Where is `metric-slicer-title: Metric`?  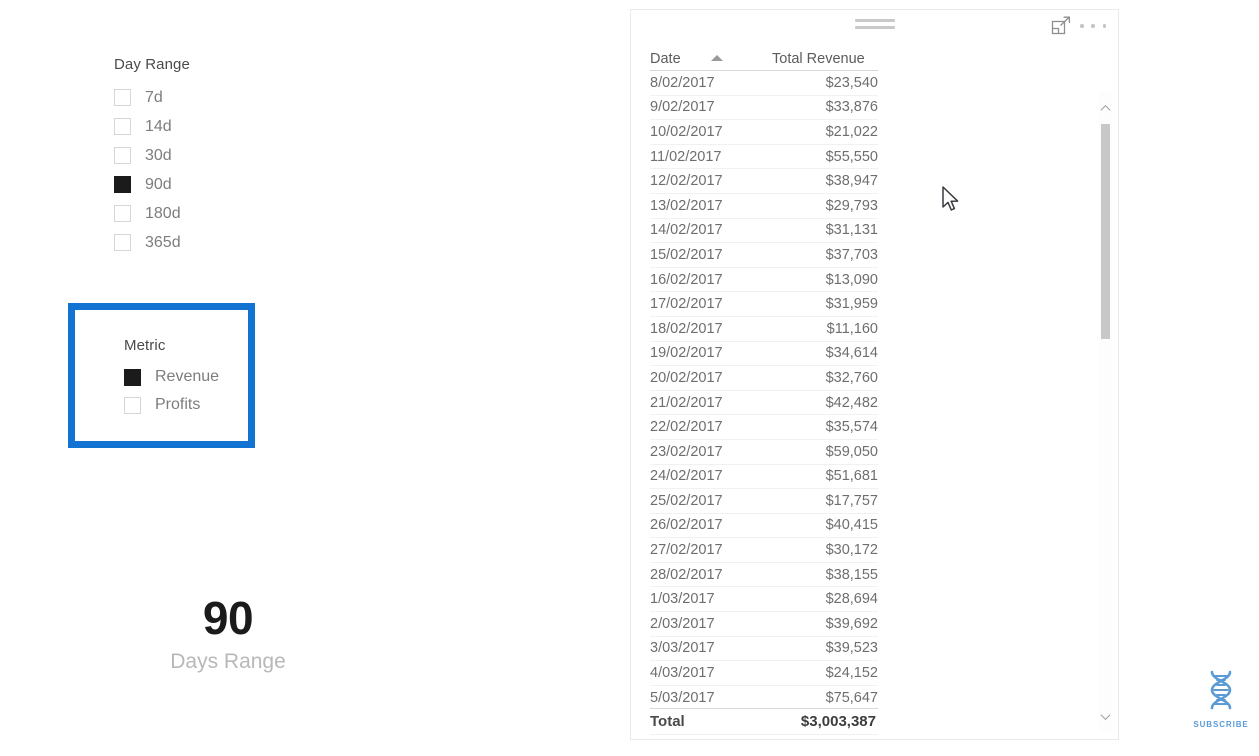
metric-slicer-title: Metric is located at coordinates (145, 345).